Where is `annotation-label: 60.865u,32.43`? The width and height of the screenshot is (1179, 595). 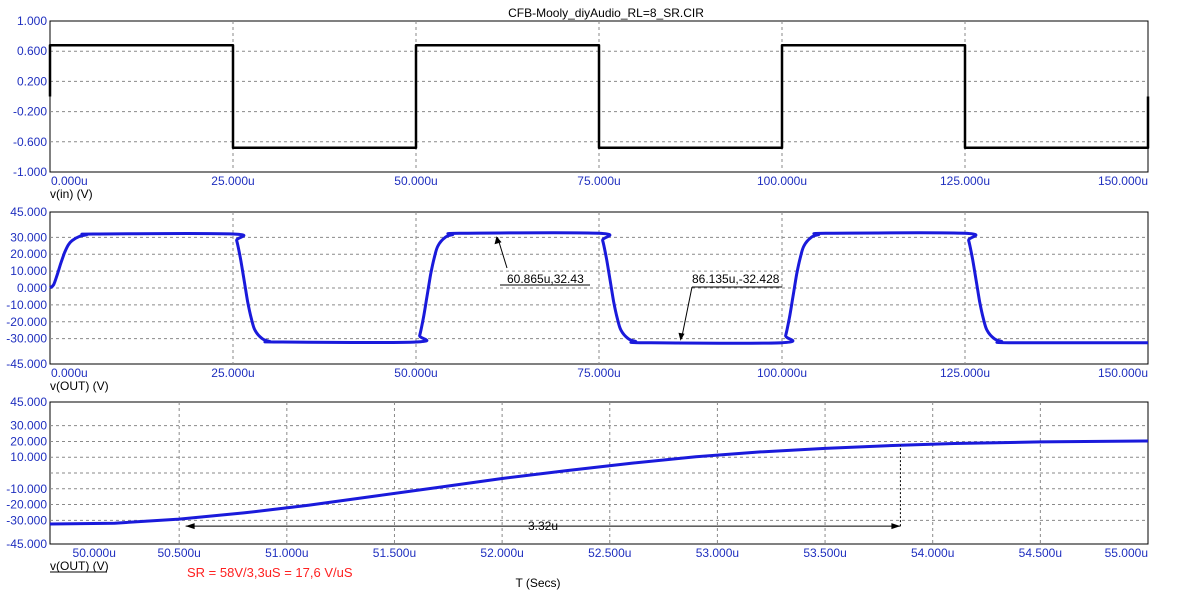 annotation-label: 60.865u,32.43 is located at coordinates (545, 279).